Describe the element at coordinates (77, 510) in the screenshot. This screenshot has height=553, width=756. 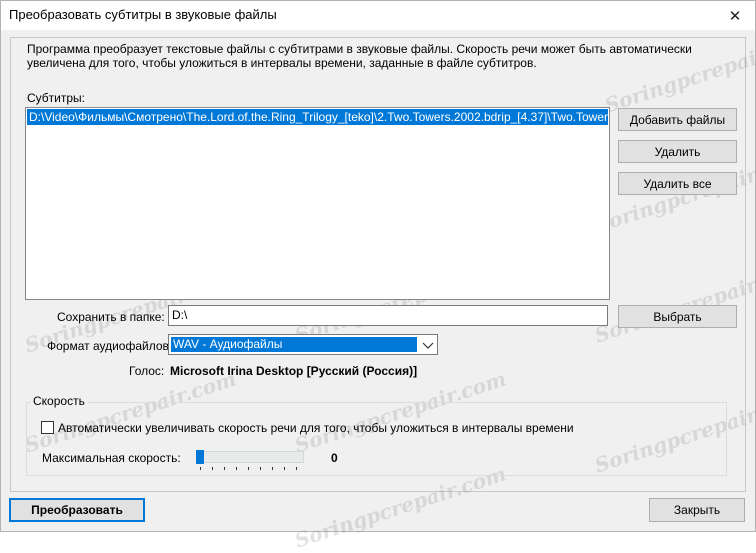
I see `convert-button: Преобразовать` at that location.